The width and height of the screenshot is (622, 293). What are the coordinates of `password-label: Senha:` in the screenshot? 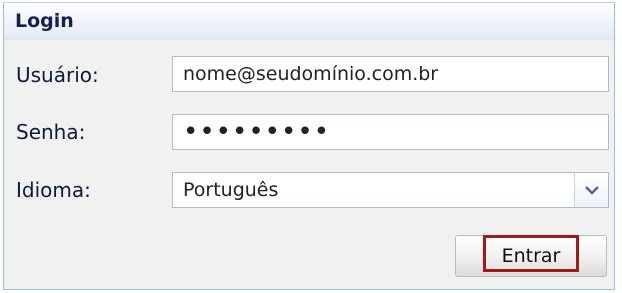 It's located at (51, 132).